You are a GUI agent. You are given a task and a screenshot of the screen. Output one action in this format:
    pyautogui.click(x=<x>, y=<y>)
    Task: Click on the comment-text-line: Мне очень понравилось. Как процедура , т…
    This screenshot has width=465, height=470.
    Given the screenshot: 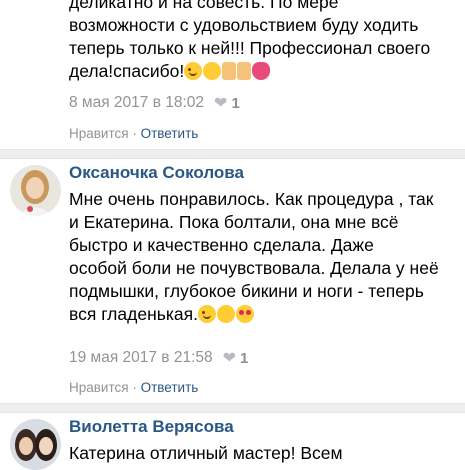 What is the action you would take?
    pyautogui.click(x=251, y=199)
    